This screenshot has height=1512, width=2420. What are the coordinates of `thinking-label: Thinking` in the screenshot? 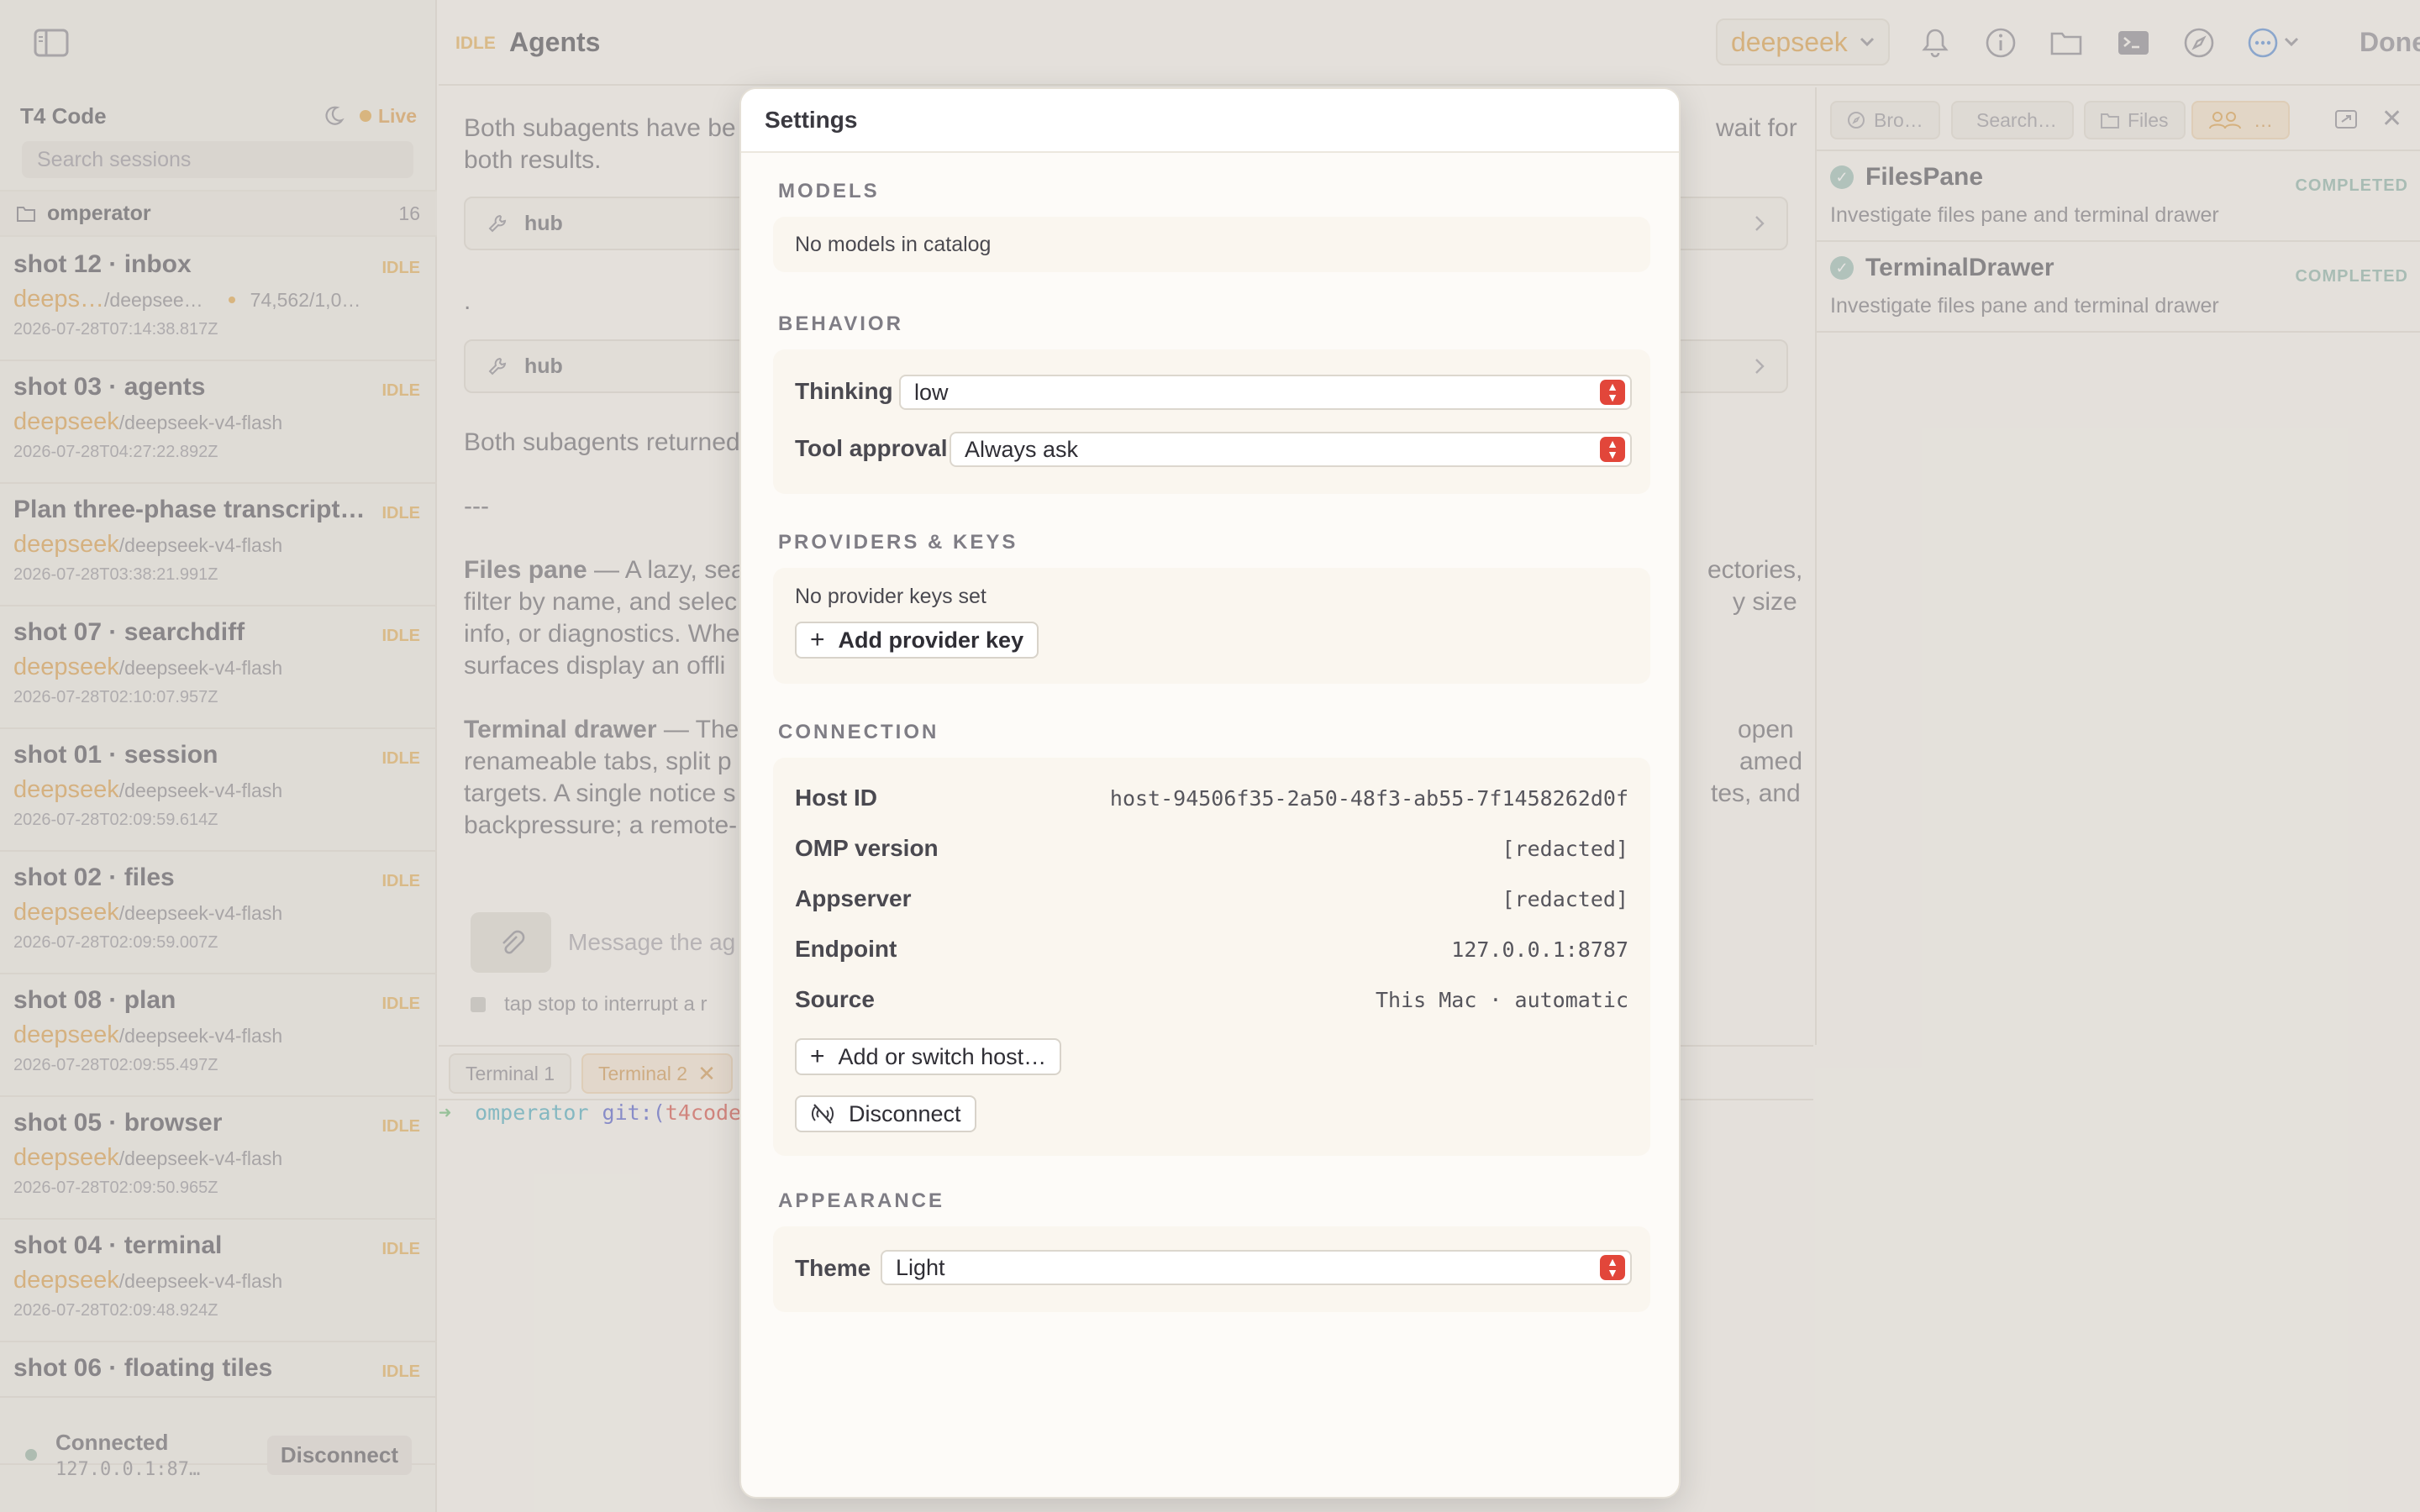 It's located at (844, 391).